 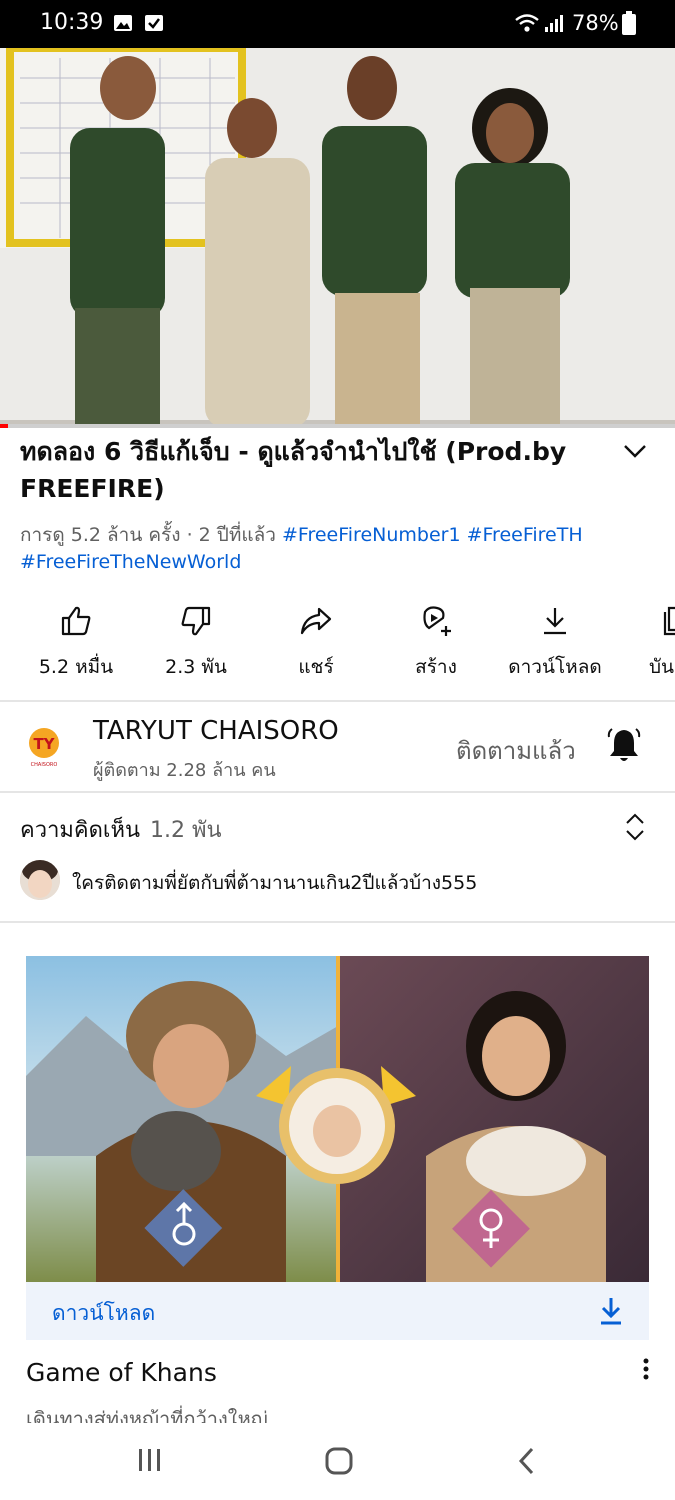 I want to click on svg-text: CHAISORO, so click(x=44, y=765).